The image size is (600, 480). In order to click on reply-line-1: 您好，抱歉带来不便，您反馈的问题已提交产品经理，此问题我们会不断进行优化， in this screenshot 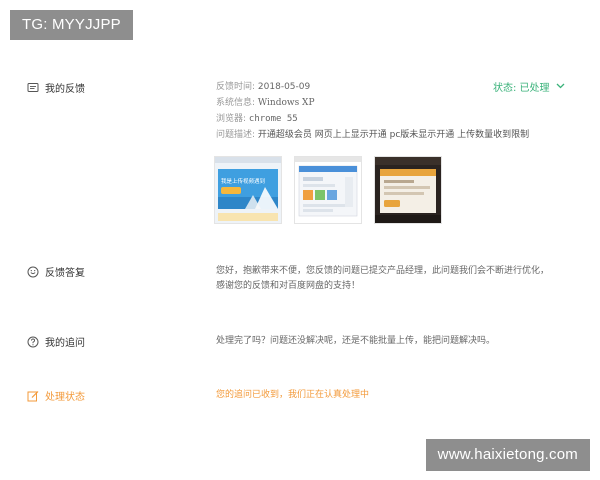, I will do `click(383, 271)`.